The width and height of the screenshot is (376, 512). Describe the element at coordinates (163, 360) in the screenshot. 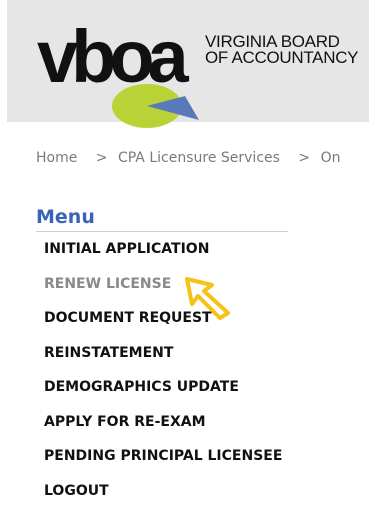

I see `menu-item-reinstatement: REINSTATEMENT` at that location.